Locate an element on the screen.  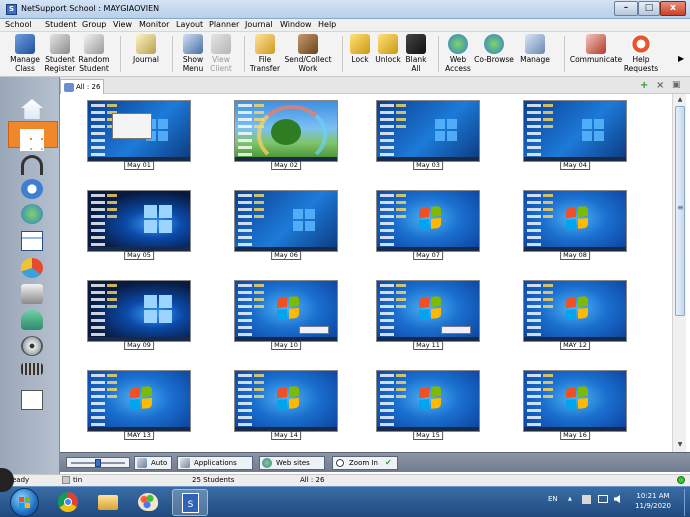
tab-all: All : 26 is located at coordinates (82, 86).